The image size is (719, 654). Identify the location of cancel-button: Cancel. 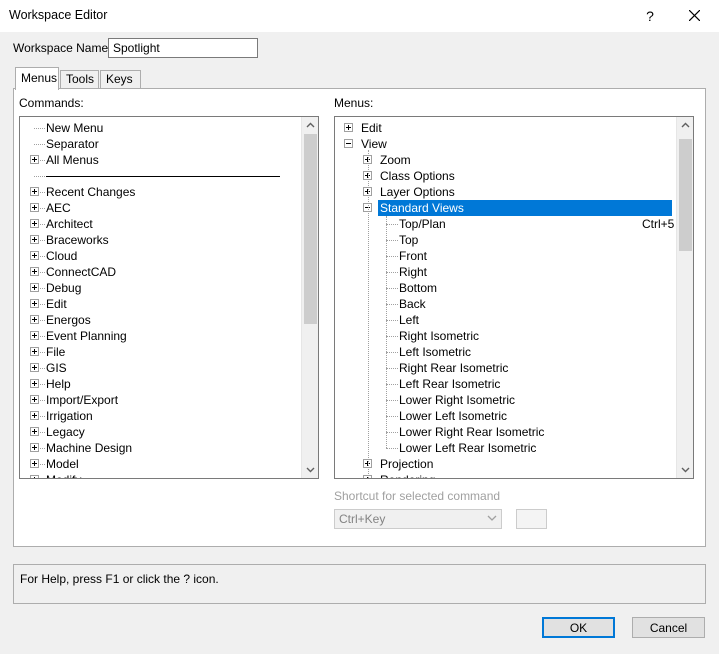
(668, 627).